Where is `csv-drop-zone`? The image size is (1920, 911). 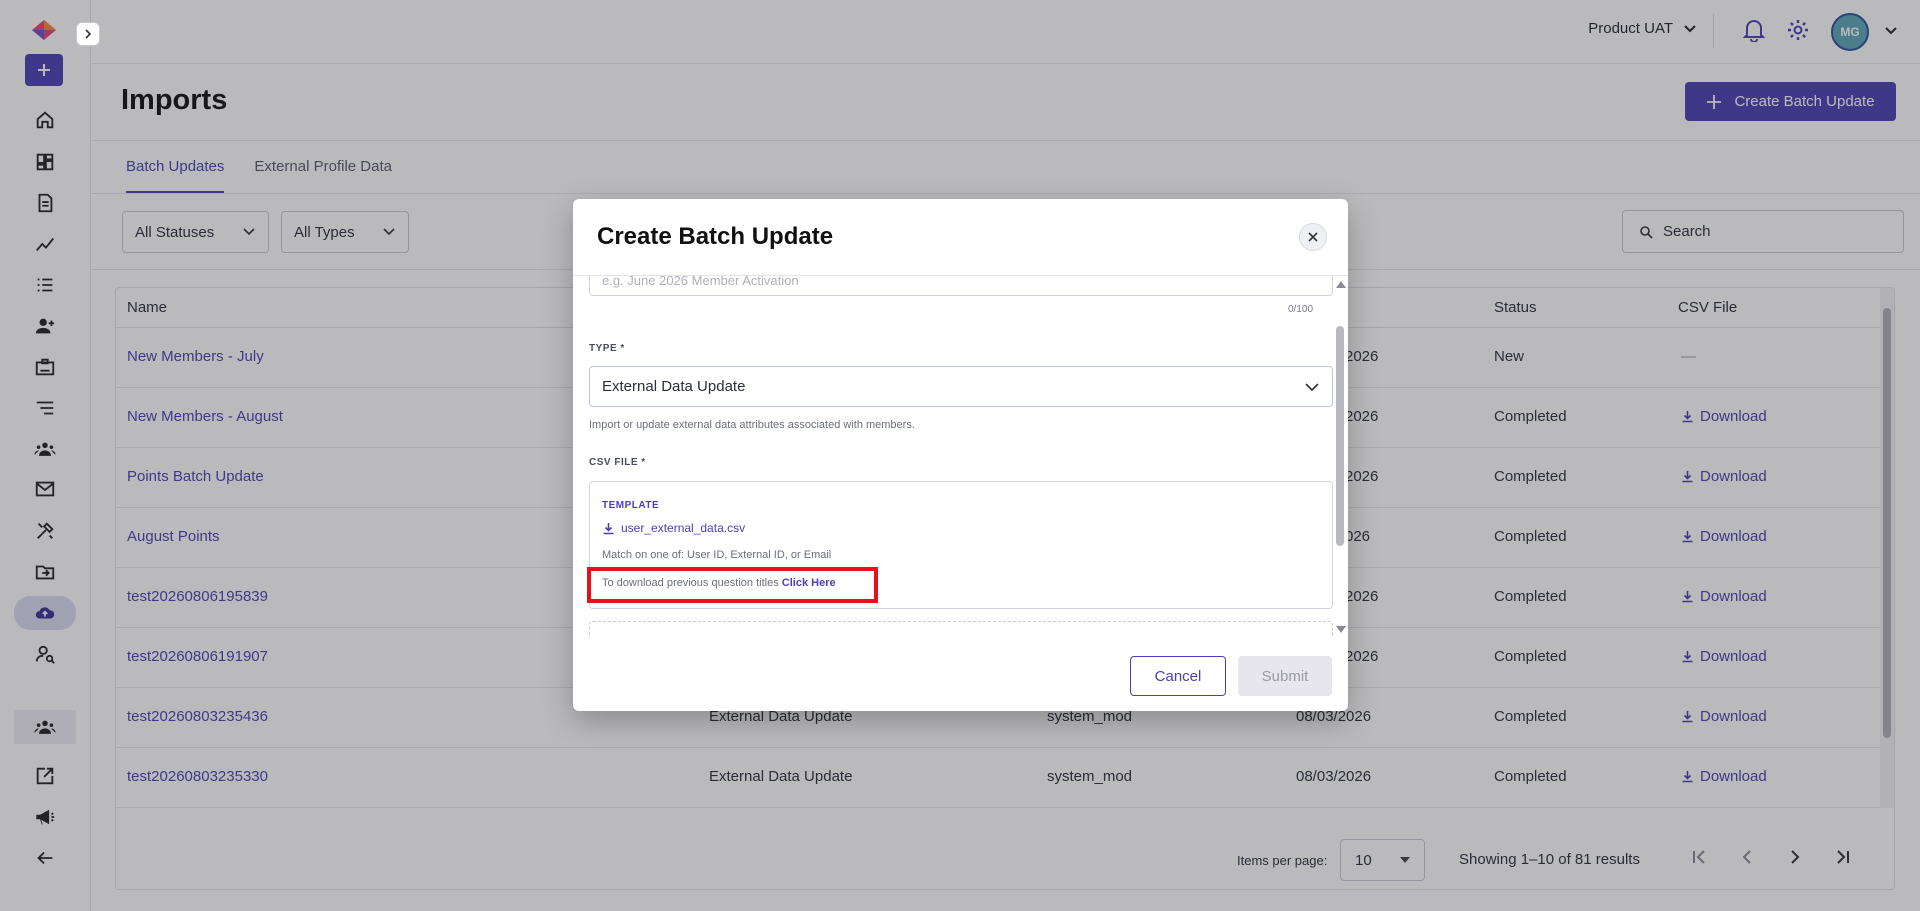
csv-drop-zone is located at coordinates (961, 629).